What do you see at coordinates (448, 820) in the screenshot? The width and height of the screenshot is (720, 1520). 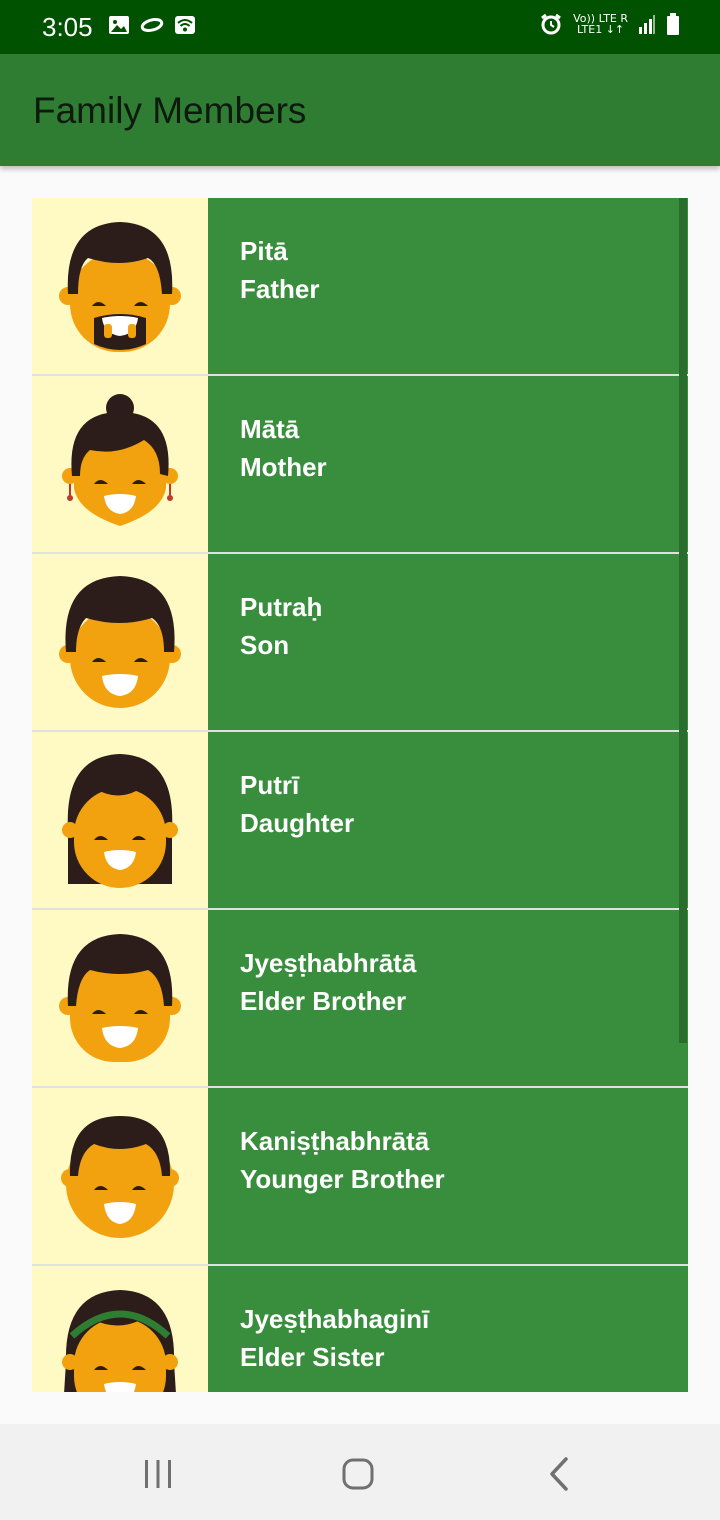 I see `member-text: Putrī Daughter` at bounding box center [448, 820].